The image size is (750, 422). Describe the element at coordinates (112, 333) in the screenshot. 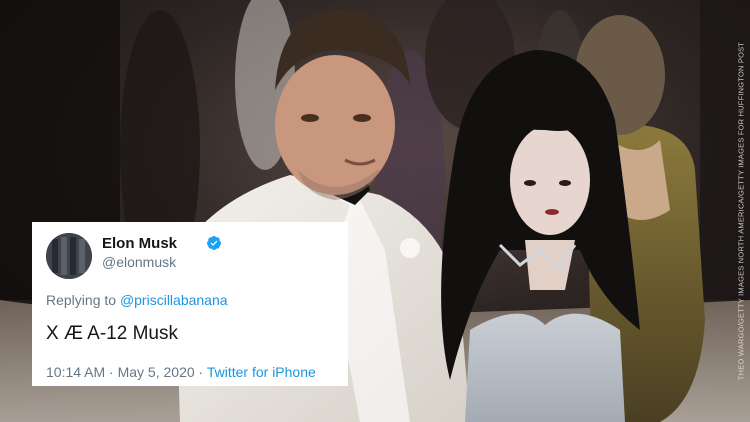

I see `tweet-text: X Æ A-12 Musk` at that location.